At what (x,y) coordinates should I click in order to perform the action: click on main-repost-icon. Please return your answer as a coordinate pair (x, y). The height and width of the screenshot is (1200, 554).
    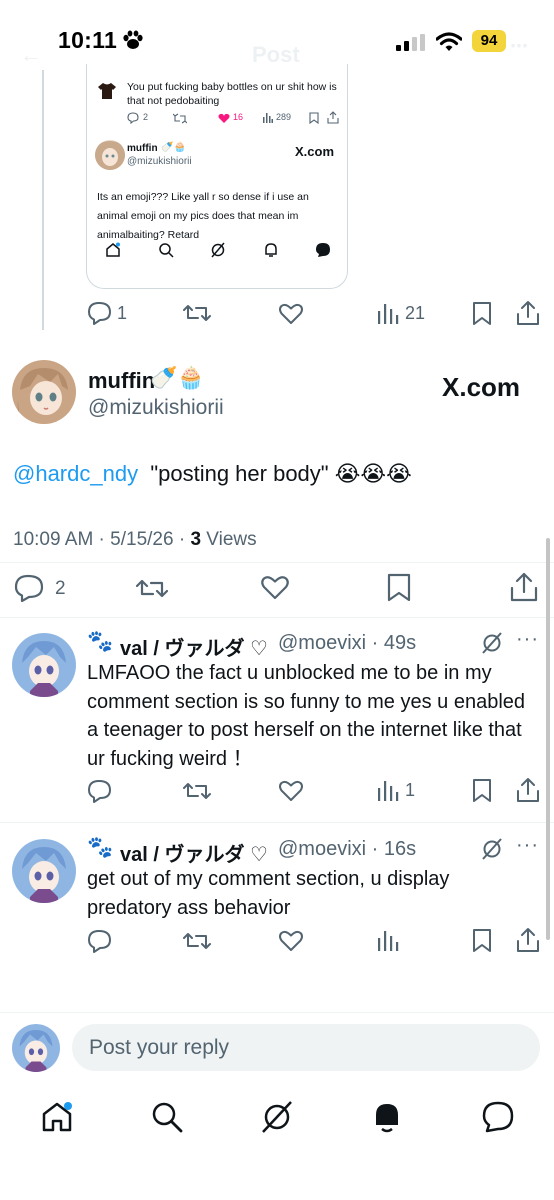
    Looking at the image, I should click on (152, 588).